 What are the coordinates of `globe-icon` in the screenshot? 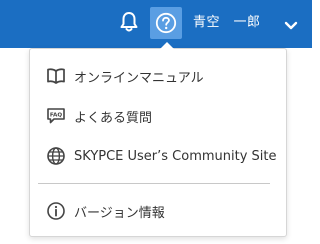 It's located at (56, 156).